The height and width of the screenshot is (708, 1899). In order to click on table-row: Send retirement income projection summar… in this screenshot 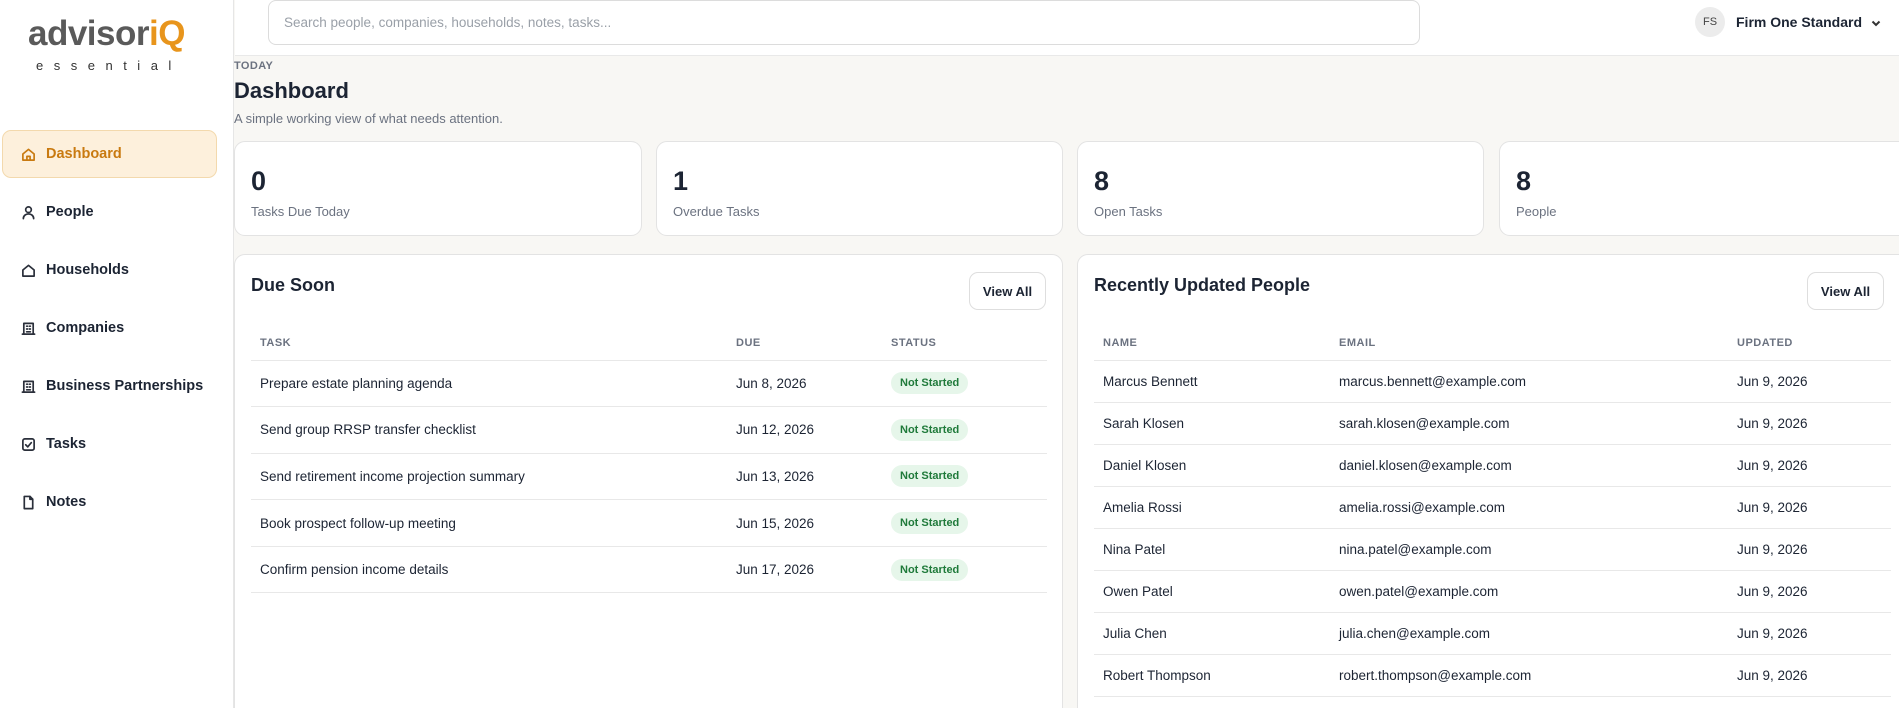, I will do `click(649, 477)`.